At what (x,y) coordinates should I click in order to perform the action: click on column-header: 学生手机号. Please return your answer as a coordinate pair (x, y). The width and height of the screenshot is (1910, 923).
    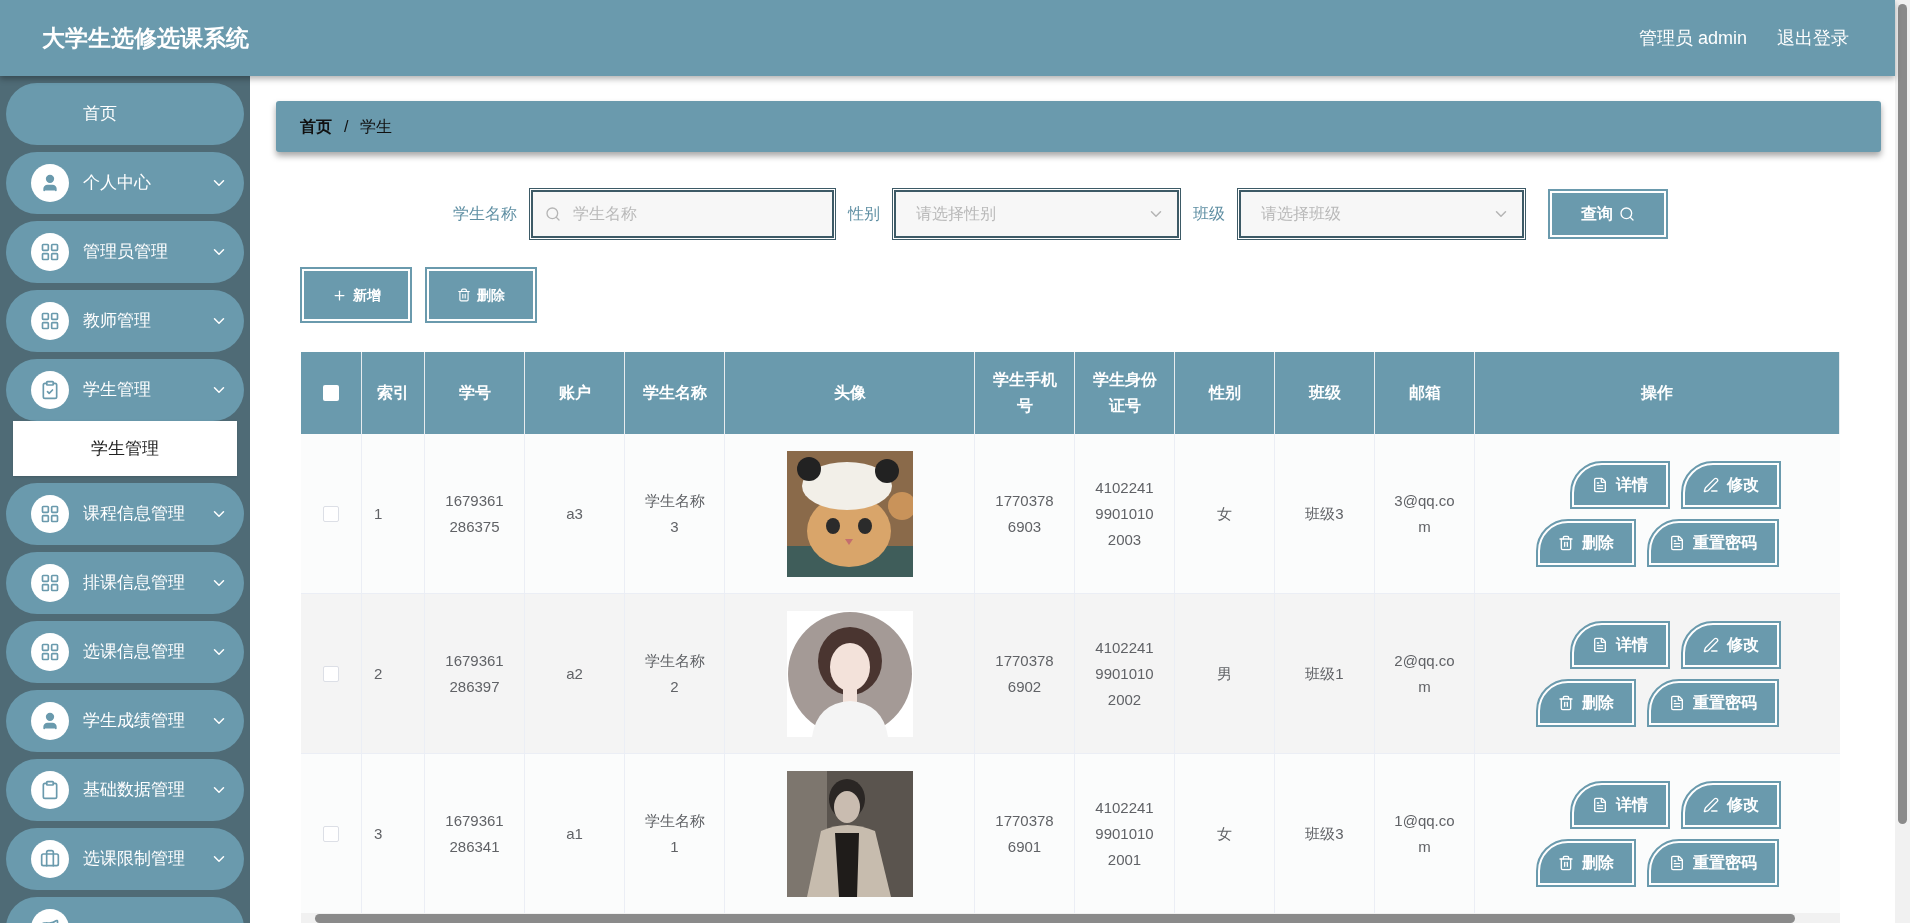
    Looking at the image, I should click on (1025, 393).